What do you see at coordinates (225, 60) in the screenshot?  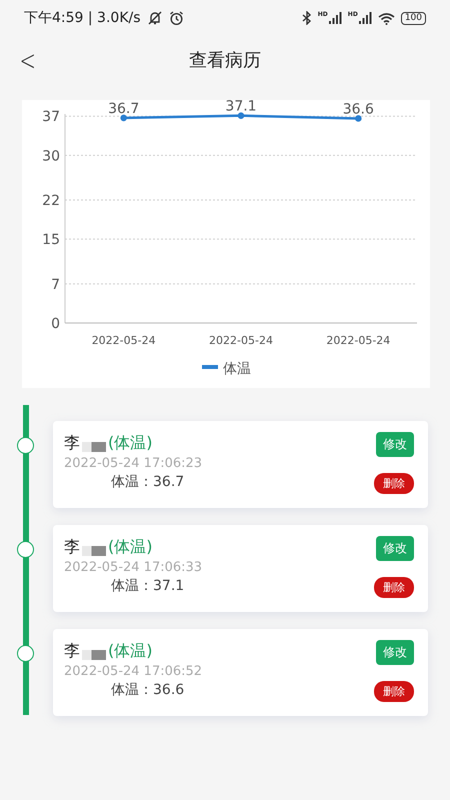 I see `page-title: 查看病历` at bounding box center [225, 60].